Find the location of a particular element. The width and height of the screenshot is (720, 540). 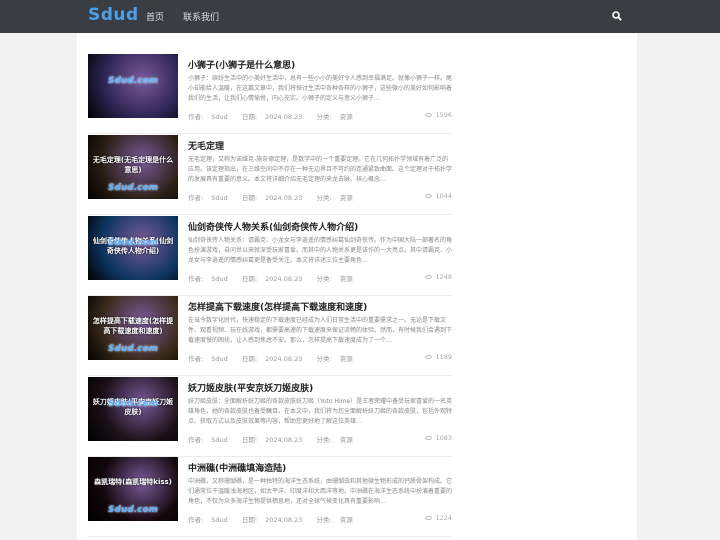

post-thumbnail: 无毛定理(无毛定理是什么意思) Sdud.com is located at coordinates (133, 167).